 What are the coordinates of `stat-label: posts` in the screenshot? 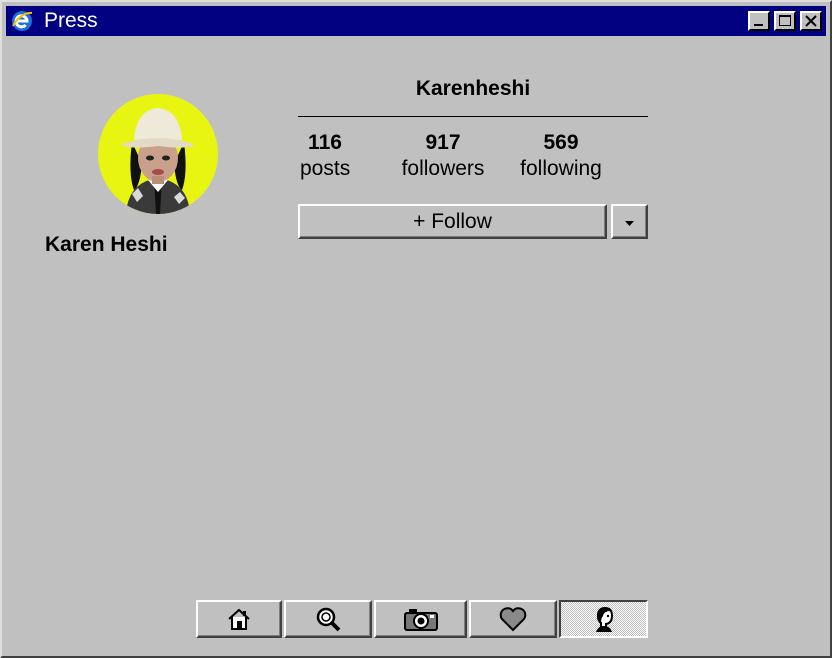 It's located at (325, 168).